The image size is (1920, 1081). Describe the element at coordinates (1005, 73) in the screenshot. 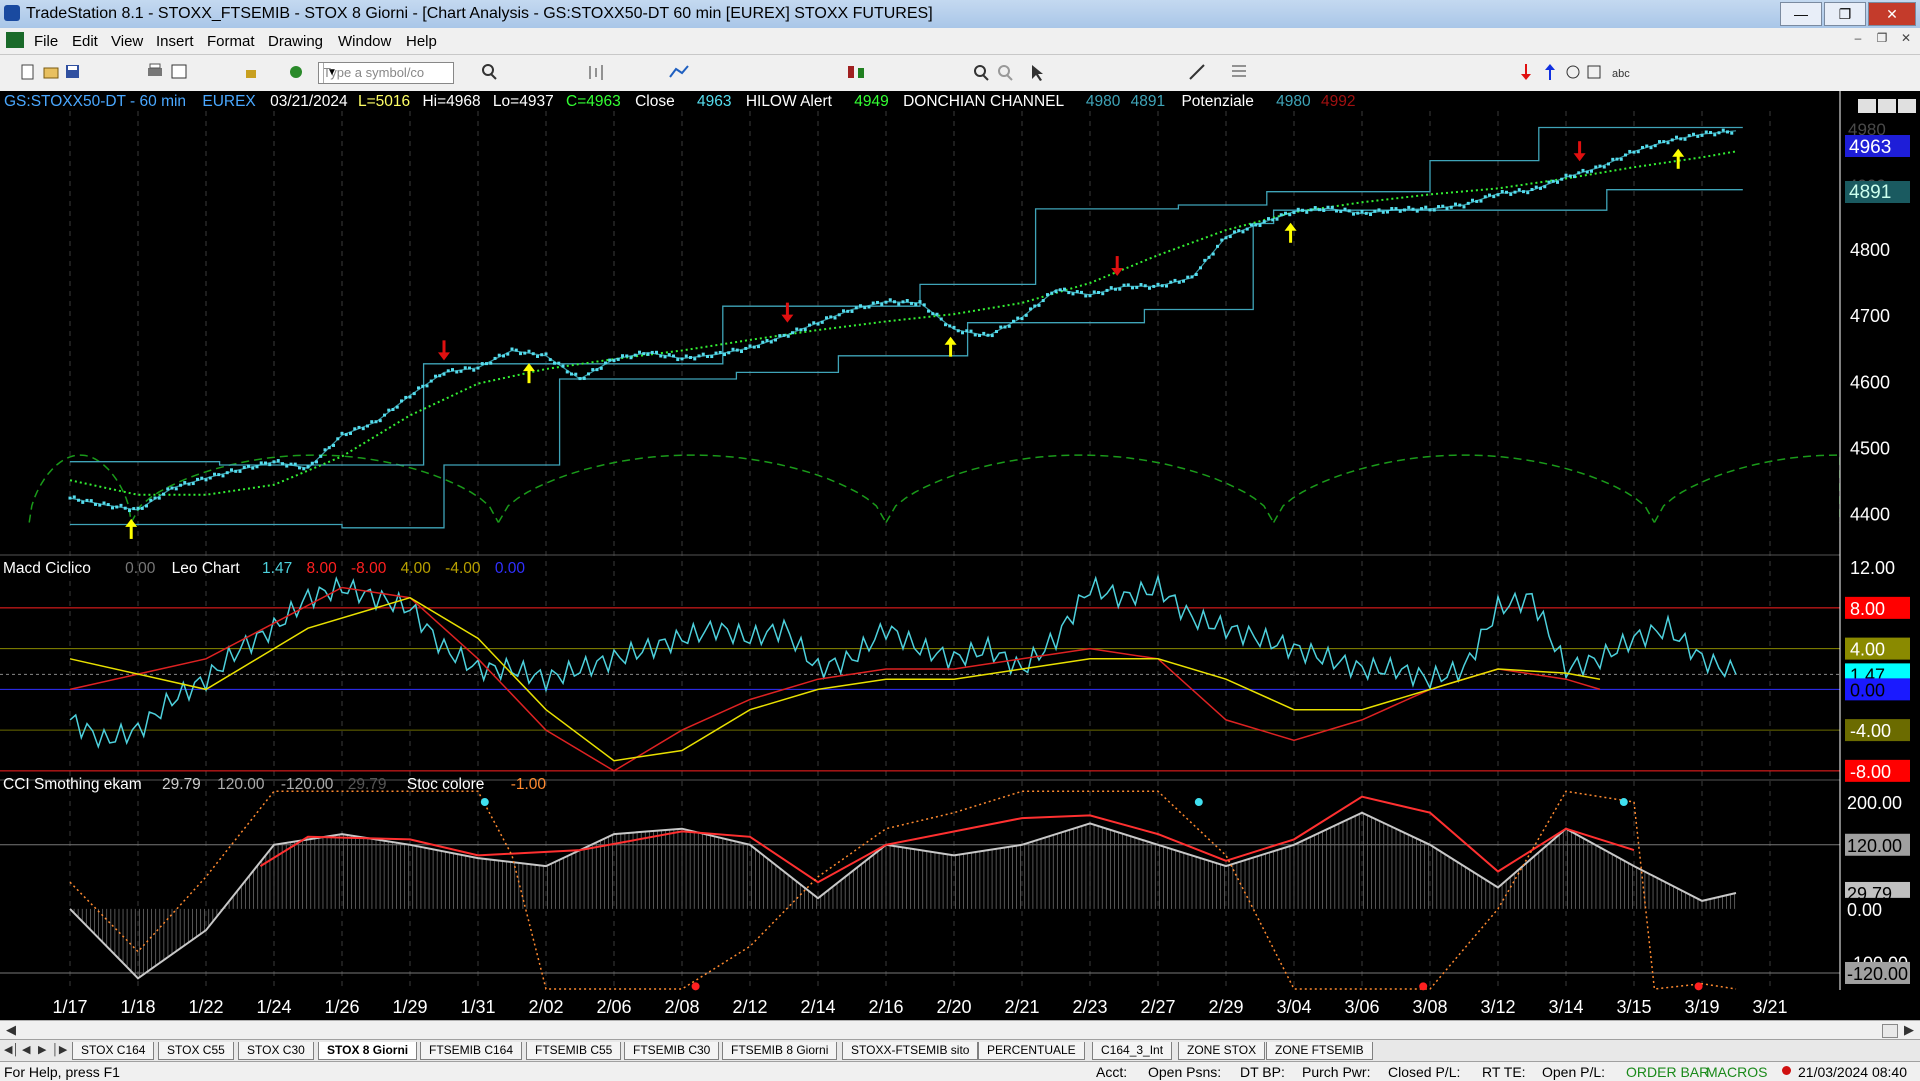

I see `zoom-out-icon` at that location.